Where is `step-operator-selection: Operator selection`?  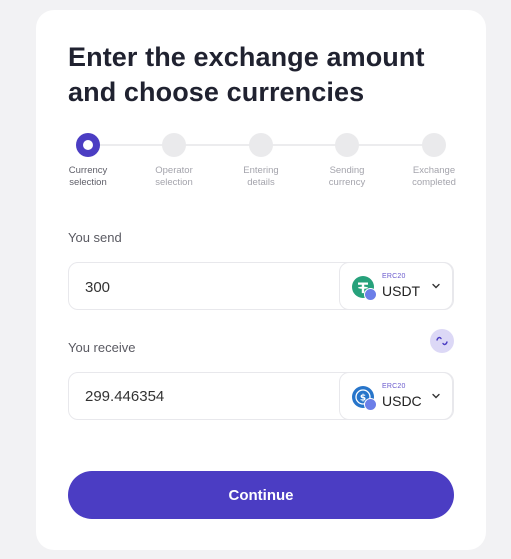 step-operator-selection: Operator selection is located at coordinates (174, 161).